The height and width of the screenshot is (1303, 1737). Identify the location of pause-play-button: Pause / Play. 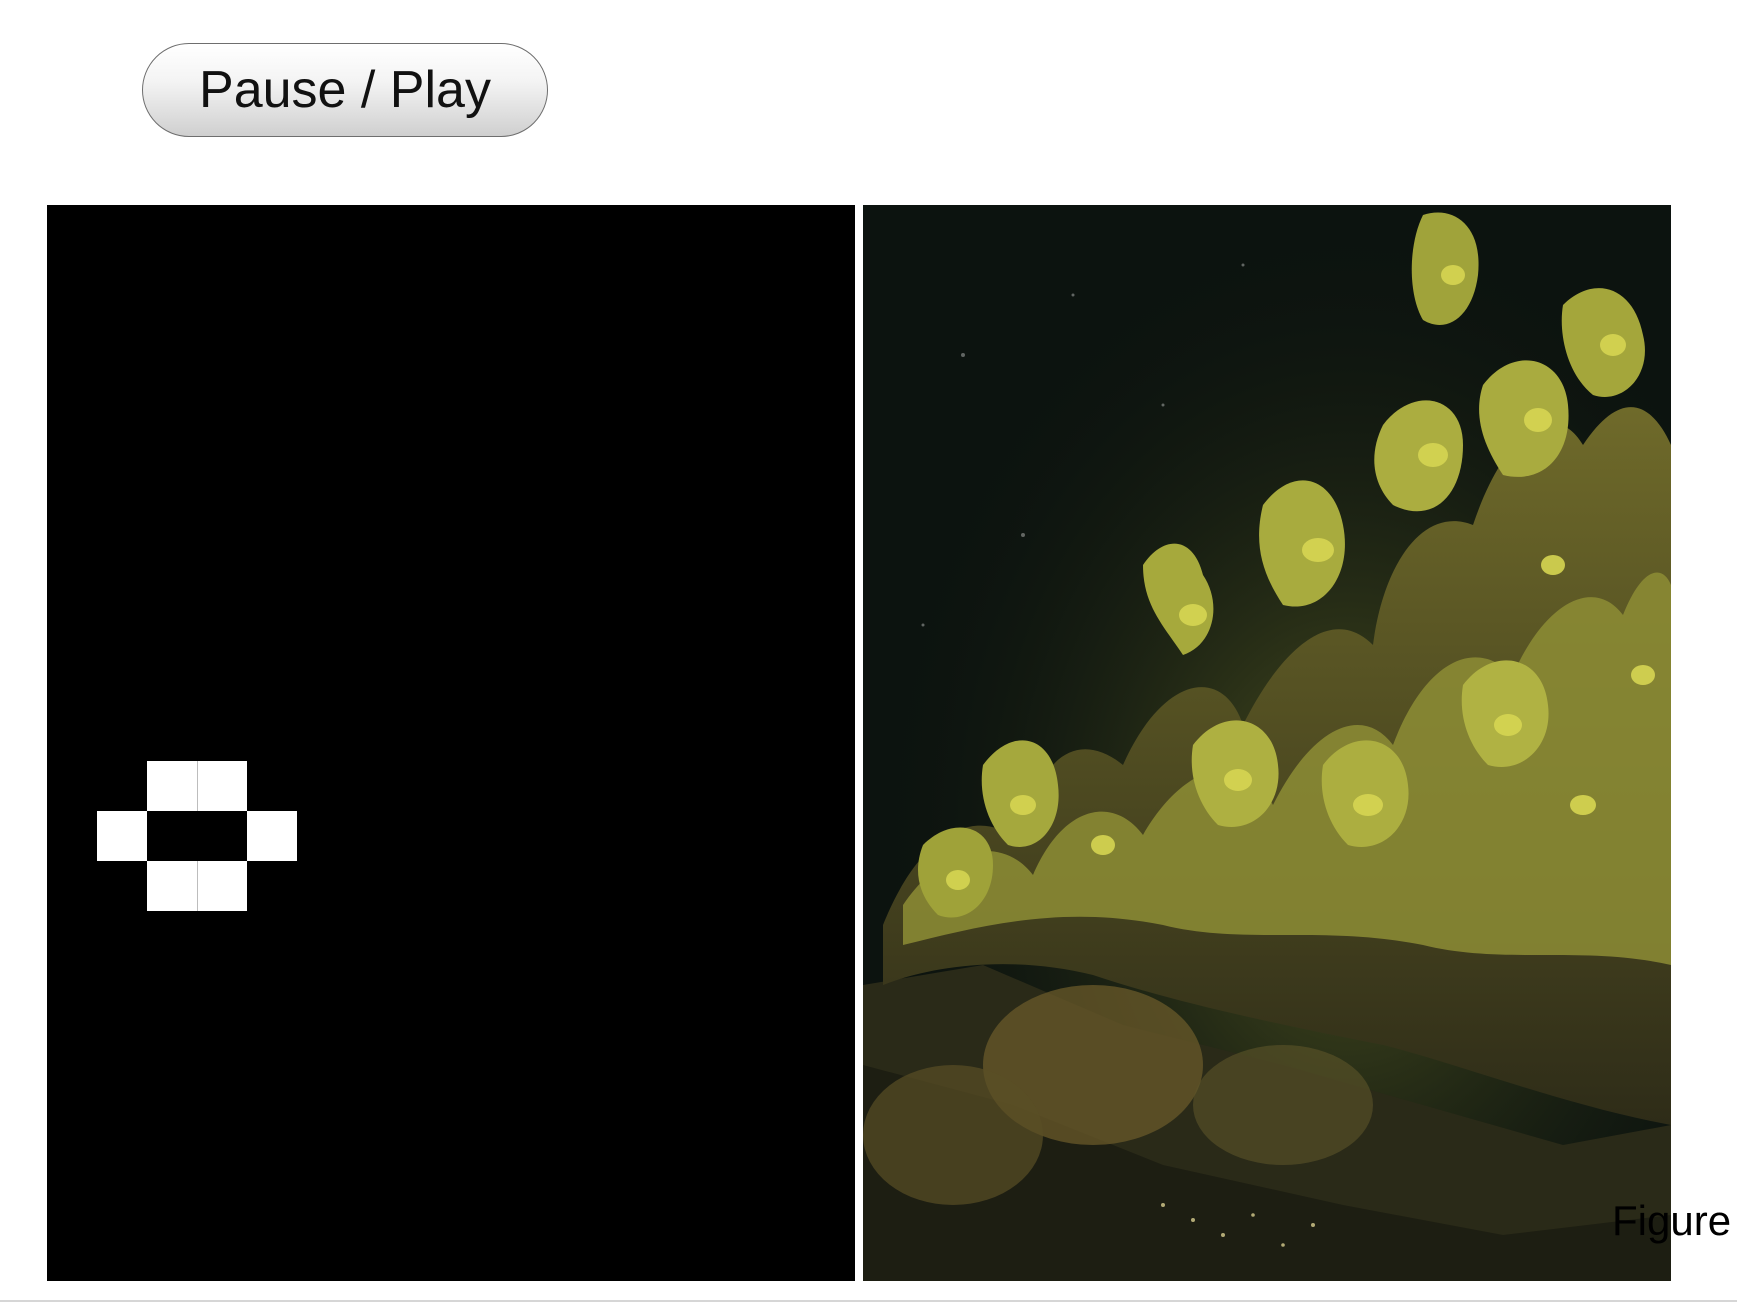
(345, 90).